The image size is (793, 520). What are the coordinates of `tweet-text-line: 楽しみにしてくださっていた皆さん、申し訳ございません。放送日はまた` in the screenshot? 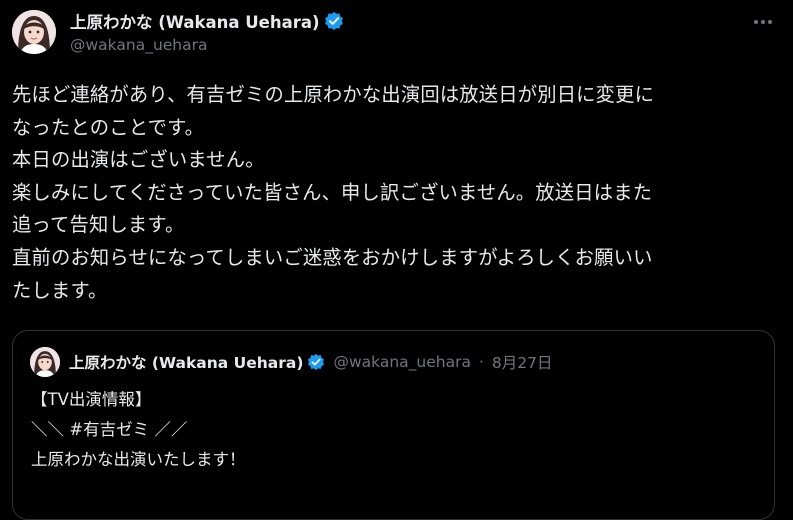 It's located at (332, 192).